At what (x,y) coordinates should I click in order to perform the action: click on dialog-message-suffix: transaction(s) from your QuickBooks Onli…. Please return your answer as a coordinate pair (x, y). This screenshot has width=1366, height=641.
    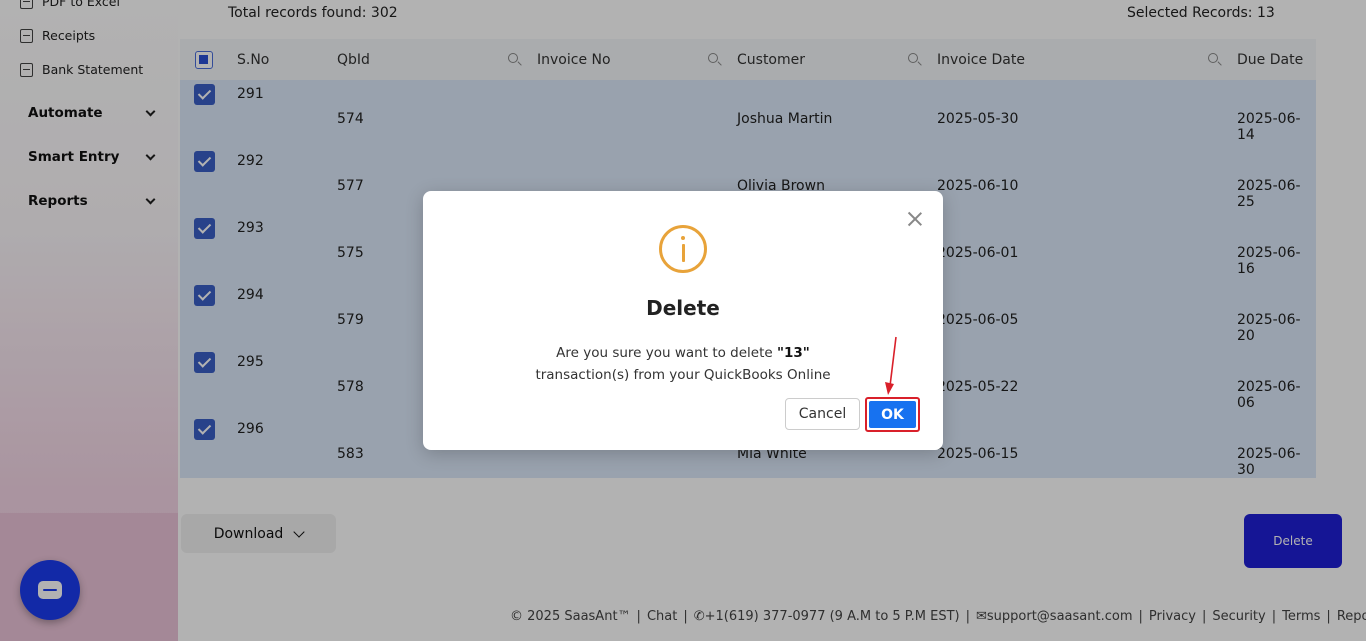
    Looking at the image, I should click on (683, 375).